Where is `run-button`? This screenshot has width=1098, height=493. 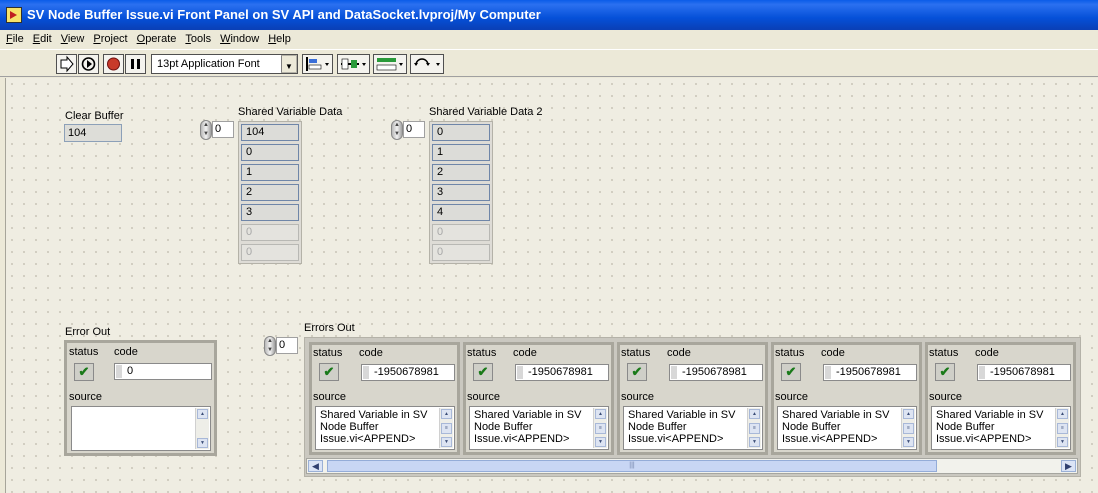
run-button is located at coordinates (66, 64).